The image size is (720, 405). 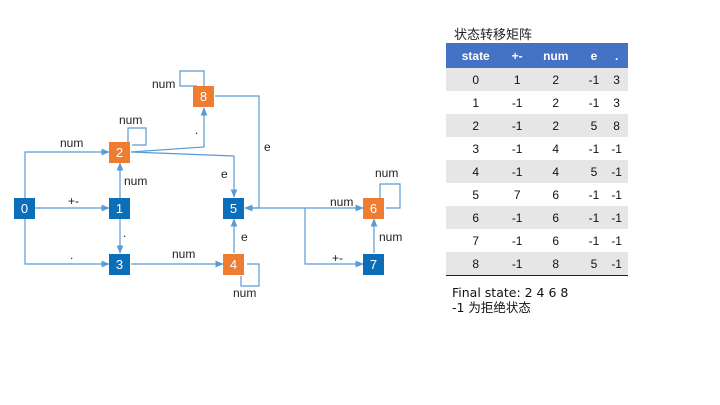 I want to click on edge-label-2-2: num, so click(x=130, y=120).